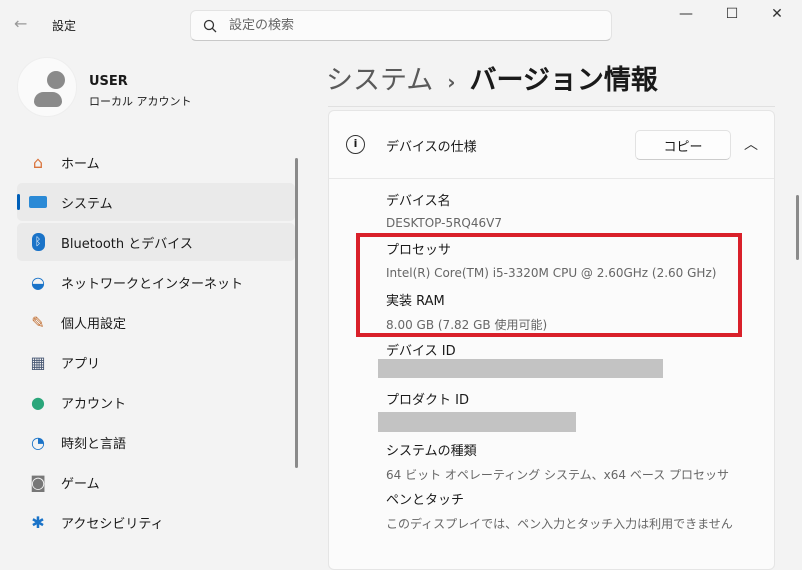 The height and width of the screenshot is (570, 802). I want to click on search-box, so click(401, 25).